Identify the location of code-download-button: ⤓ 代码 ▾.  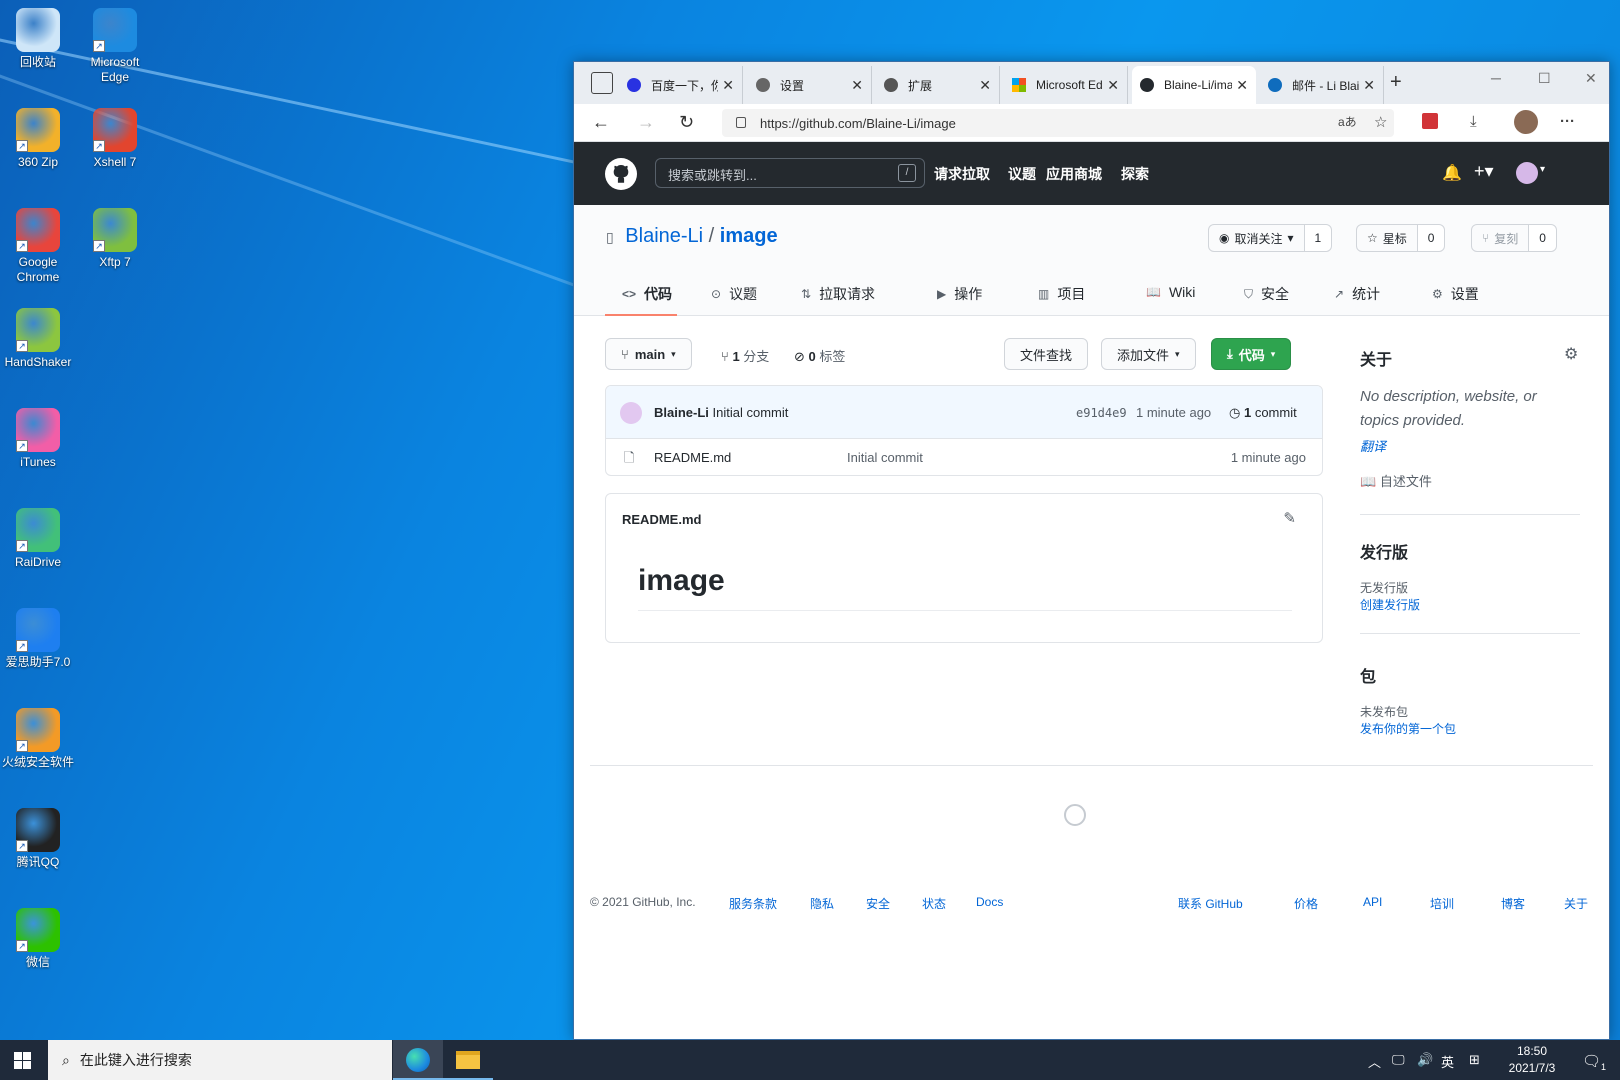
(1251, 354).